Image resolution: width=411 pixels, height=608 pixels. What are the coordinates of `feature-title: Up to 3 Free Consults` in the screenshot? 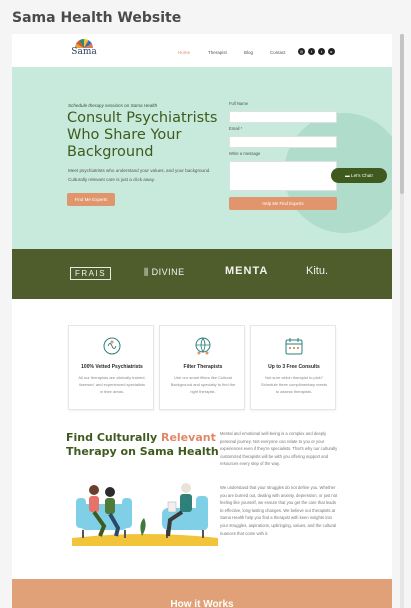 It's located at (294, 367).